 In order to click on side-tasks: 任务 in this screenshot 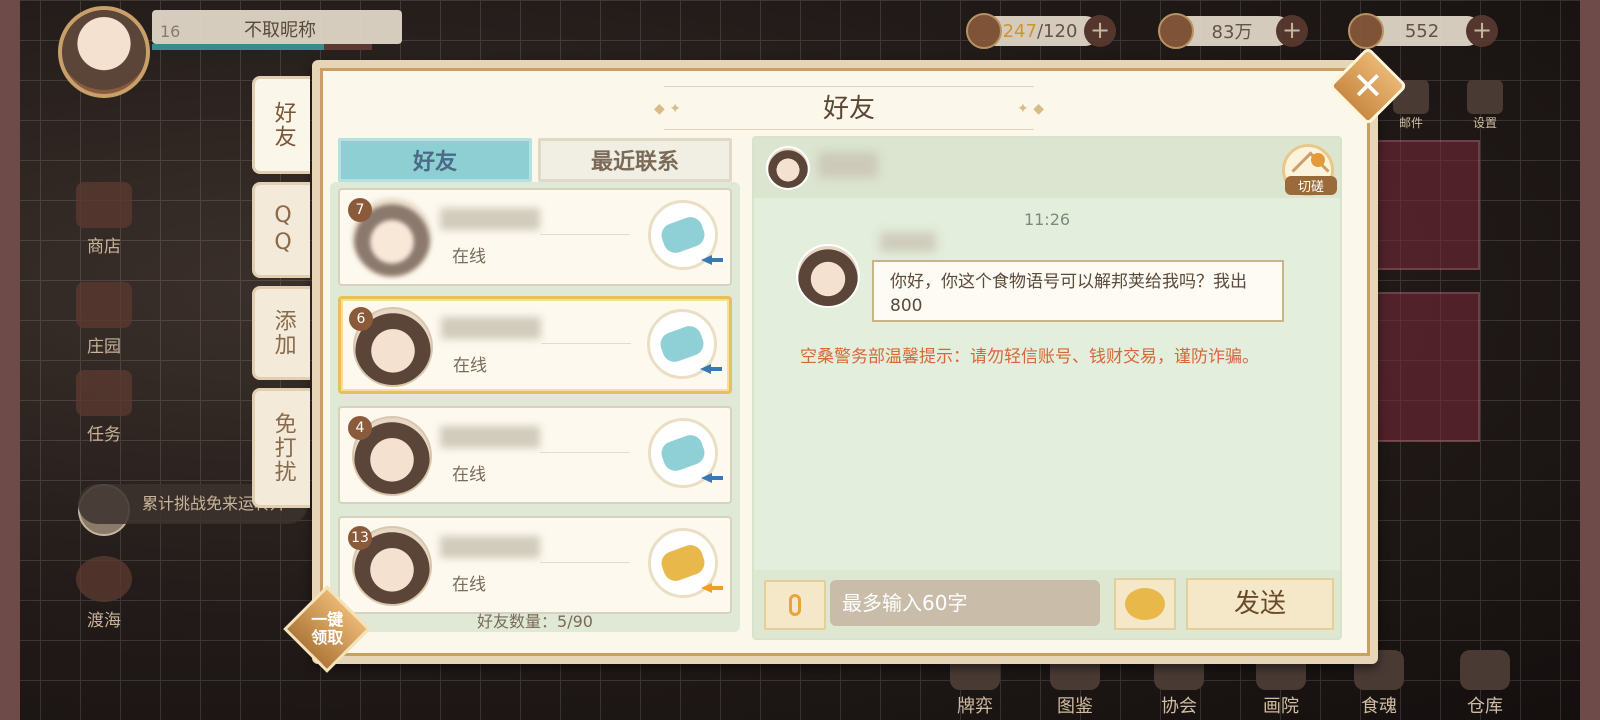, I will do `click(104, 407)`.